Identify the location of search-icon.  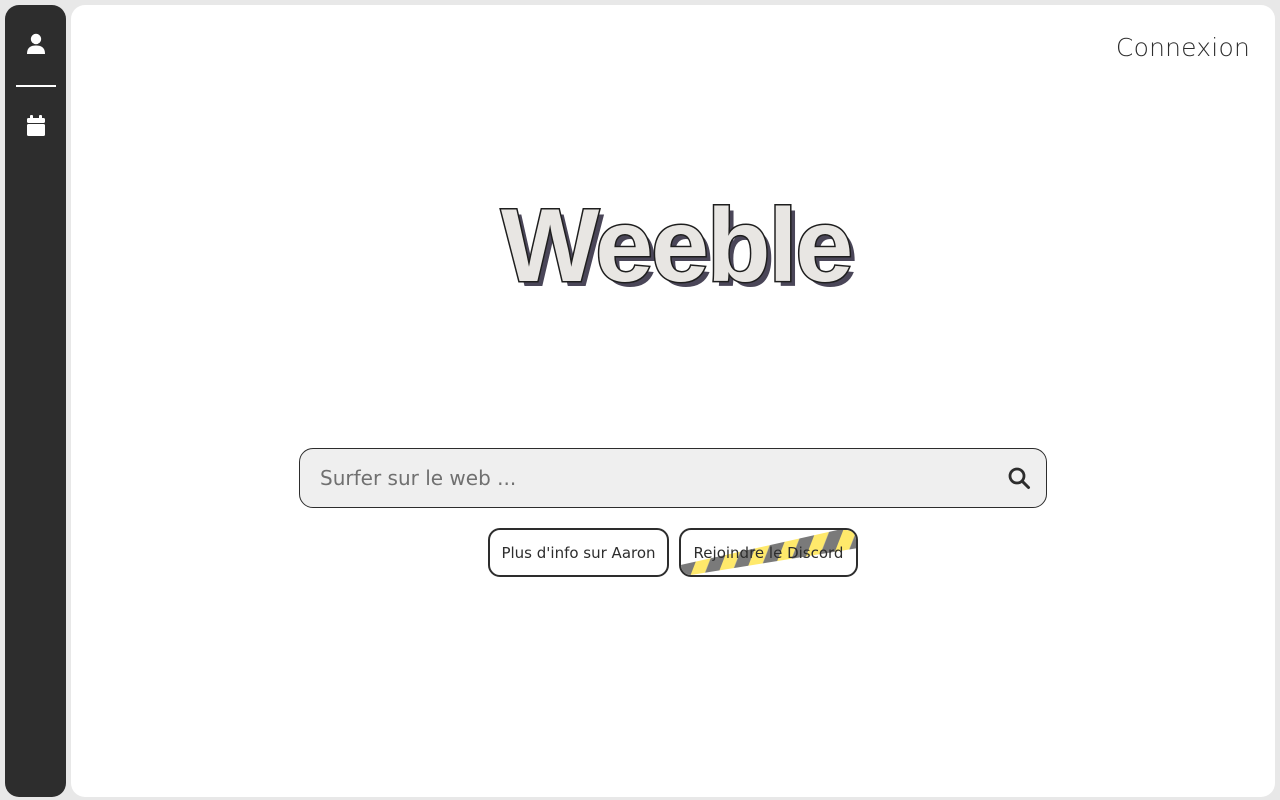
(1019, 478).